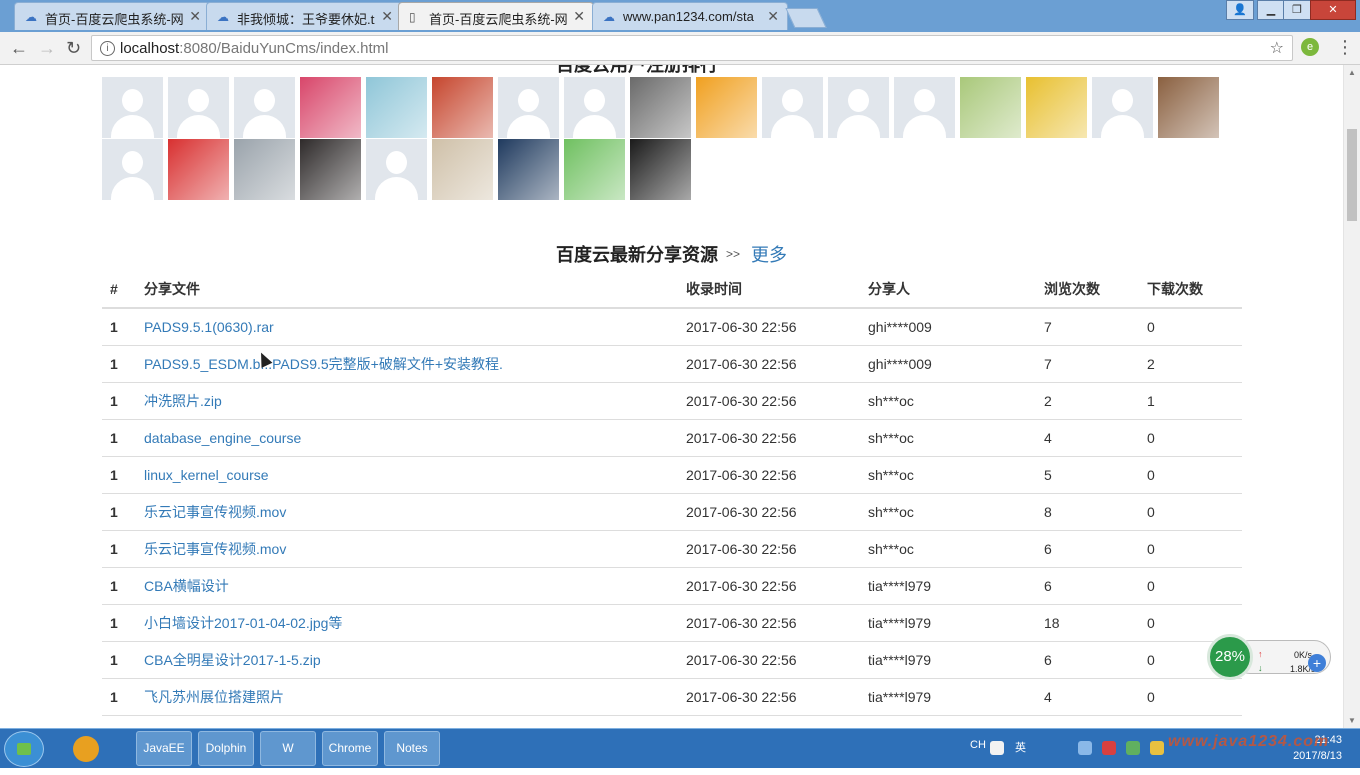  Describe the element at coordinates (1277, 48) in the screenshot. I see `bookmark-star-icon: ☆` at that location.